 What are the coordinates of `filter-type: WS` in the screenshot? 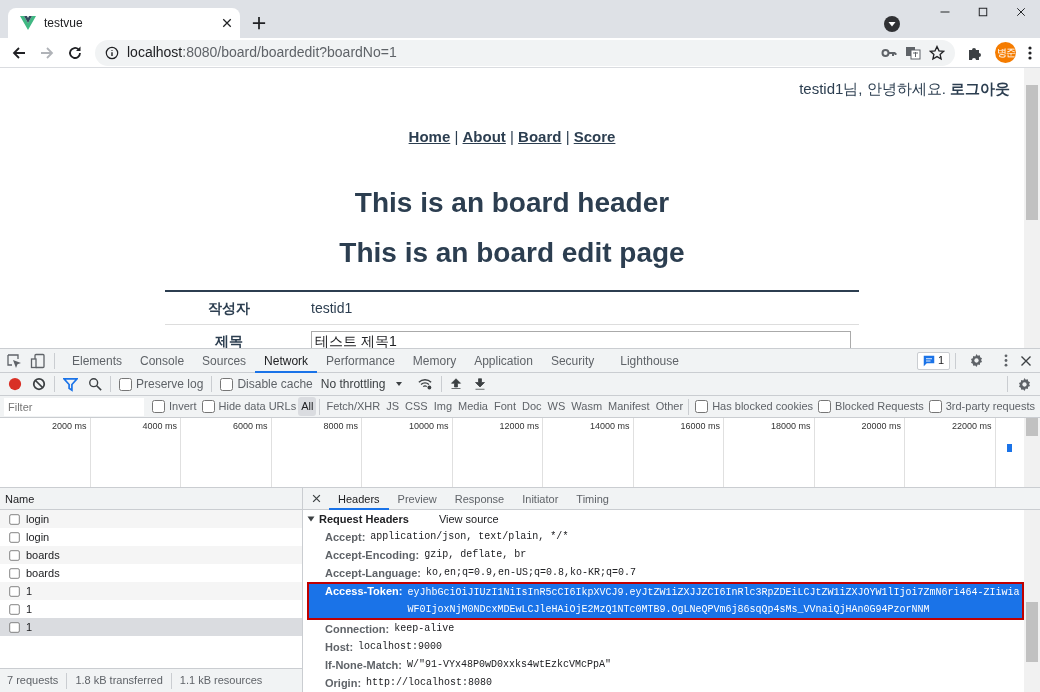 It's located at (556, 406).